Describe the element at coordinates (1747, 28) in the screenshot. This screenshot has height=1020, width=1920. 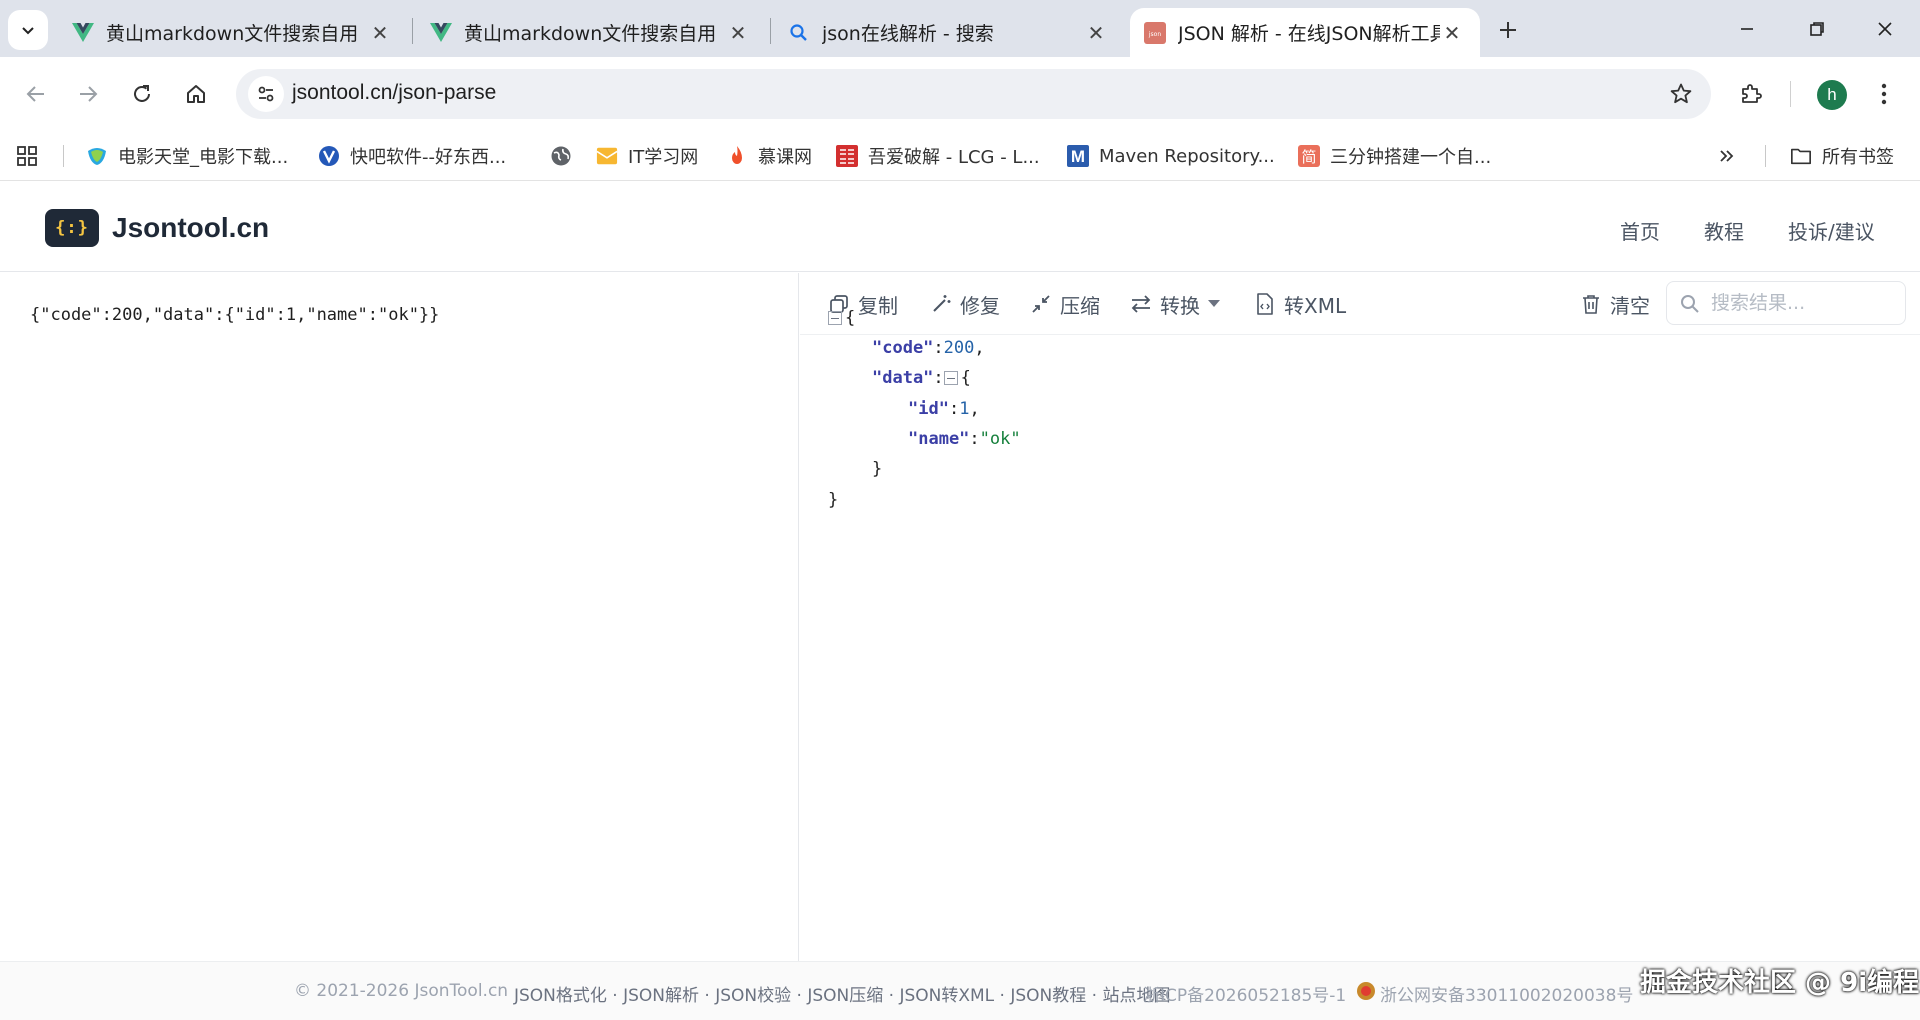
I see `minimize-button` at that location.